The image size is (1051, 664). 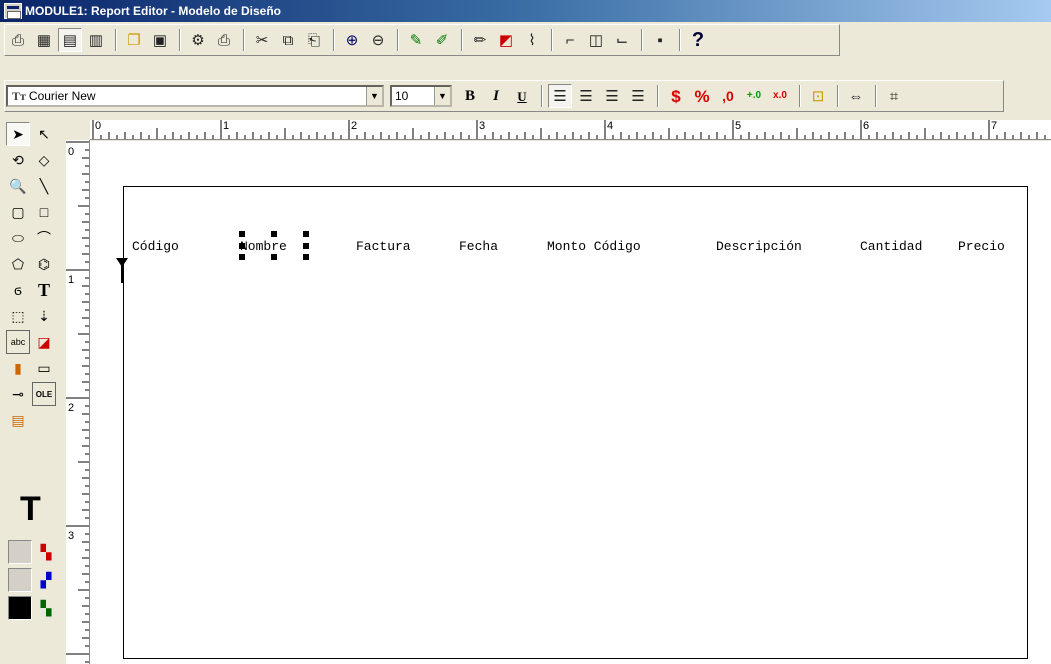 I want to click on button-icon: ▭, so click(x=44, y=368).